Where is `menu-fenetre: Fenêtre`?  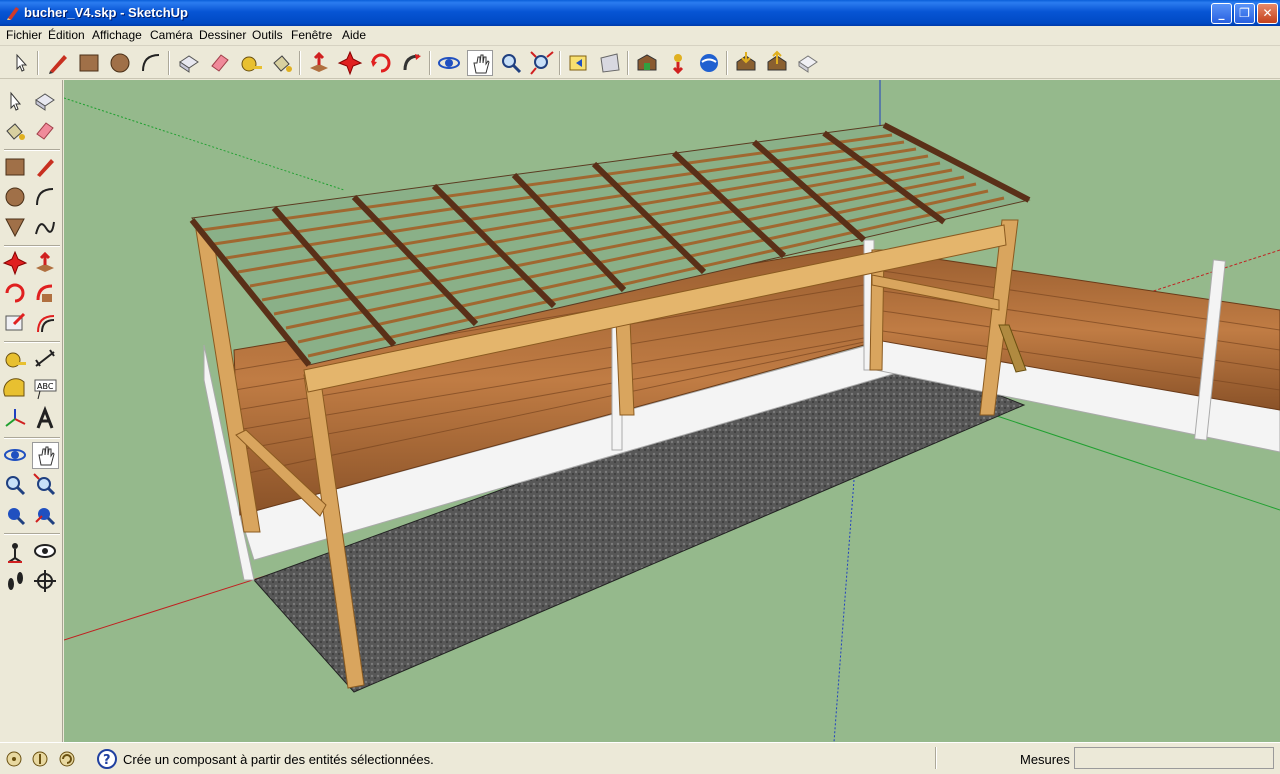
menu-fenetre: Fenêtre is located at coordinates (311, 35).